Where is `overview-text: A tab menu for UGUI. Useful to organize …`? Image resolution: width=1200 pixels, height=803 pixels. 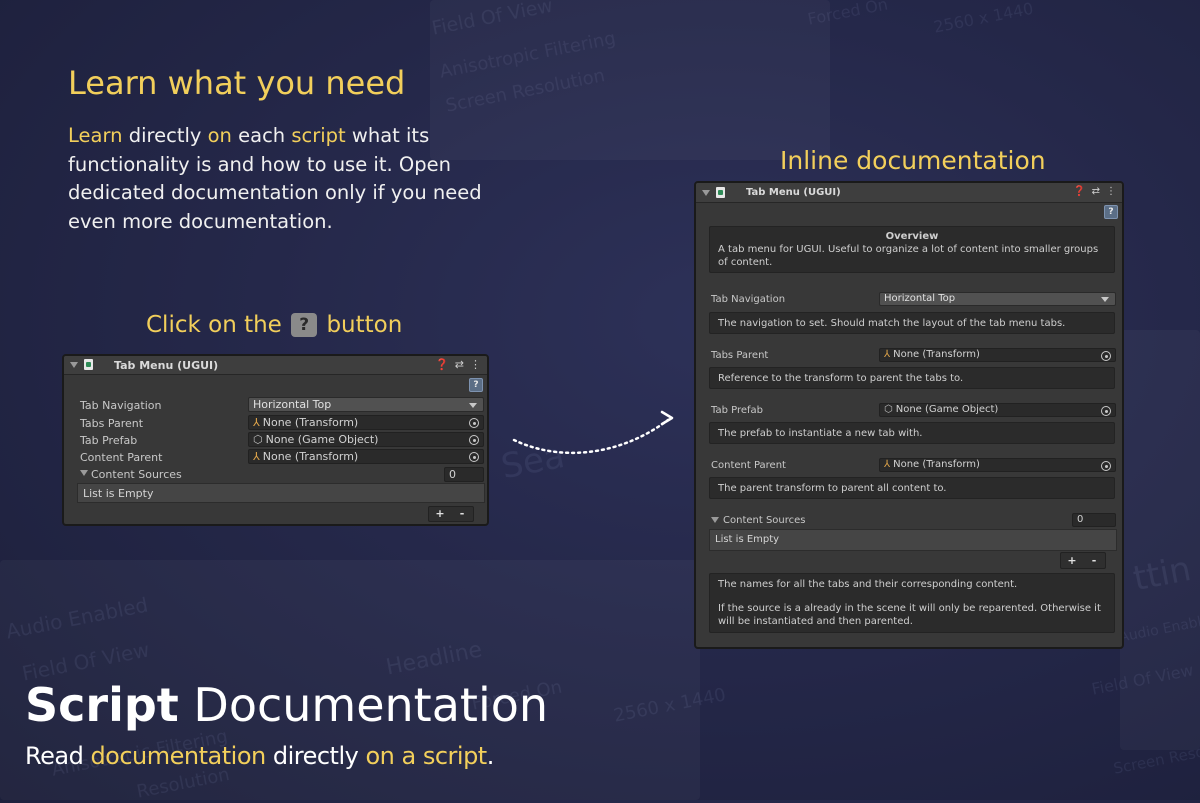 overview-text: A tab menu for UGUI. Useful to organize … is located at coordinates (908, 256).